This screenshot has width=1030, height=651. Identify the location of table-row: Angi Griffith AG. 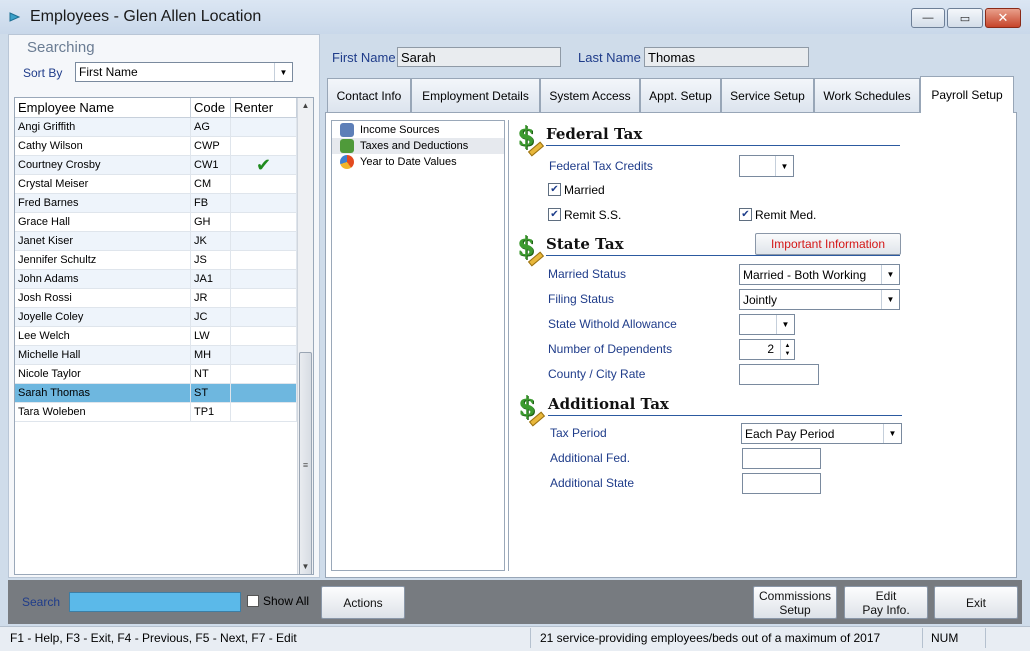
(156, 127).